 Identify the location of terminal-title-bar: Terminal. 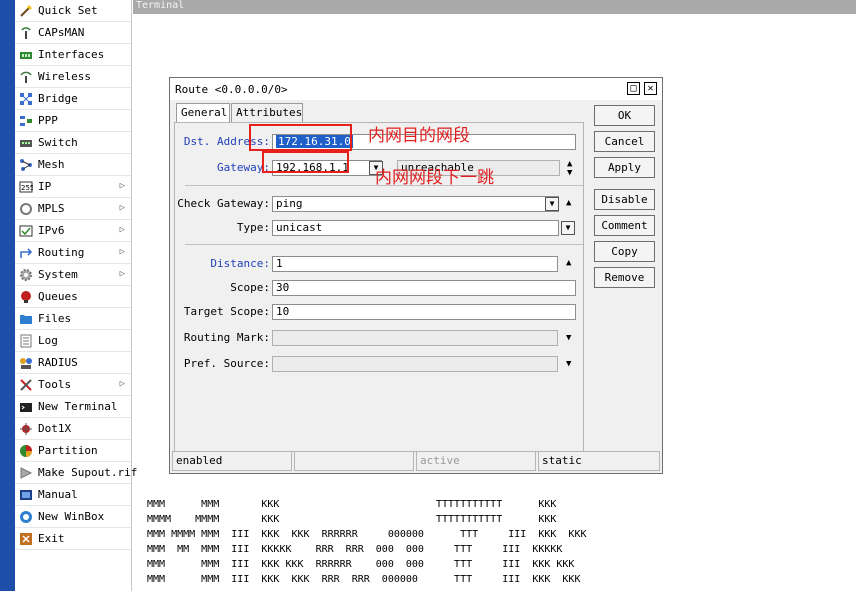
(494, 7).